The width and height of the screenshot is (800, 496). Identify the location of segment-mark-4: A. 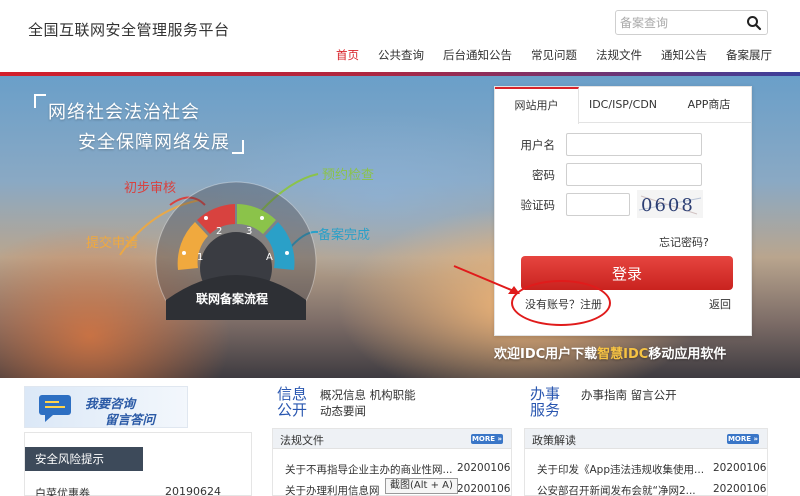
(269, 257).